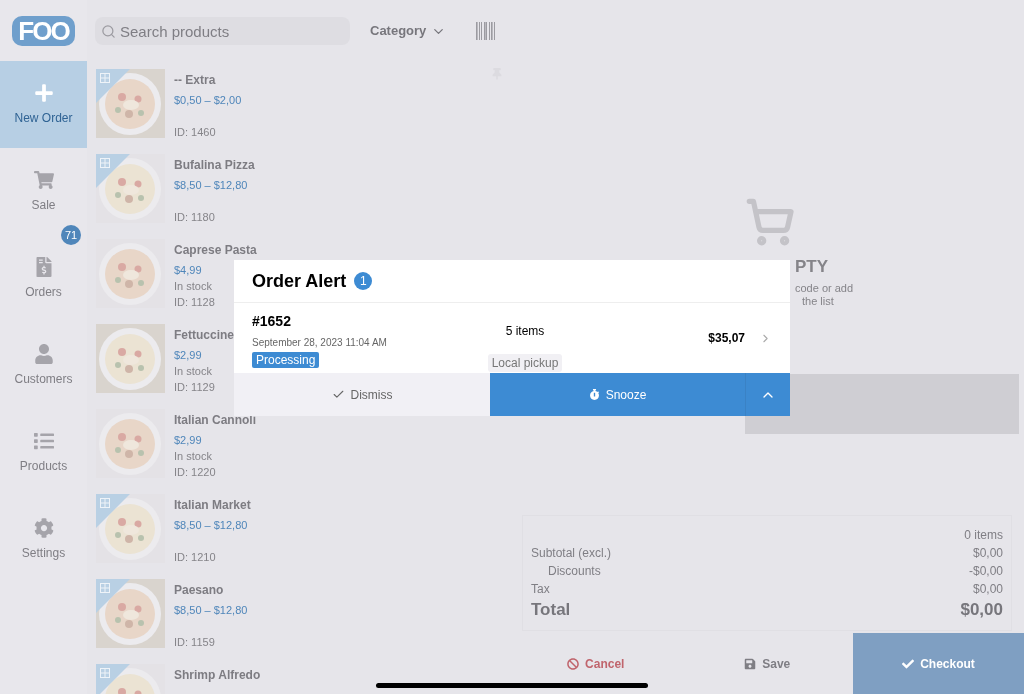  What do you see at coordinates (767, 663) in the screenshot?
I see `cart-action-button: Save` at bounding box center [767, 663].